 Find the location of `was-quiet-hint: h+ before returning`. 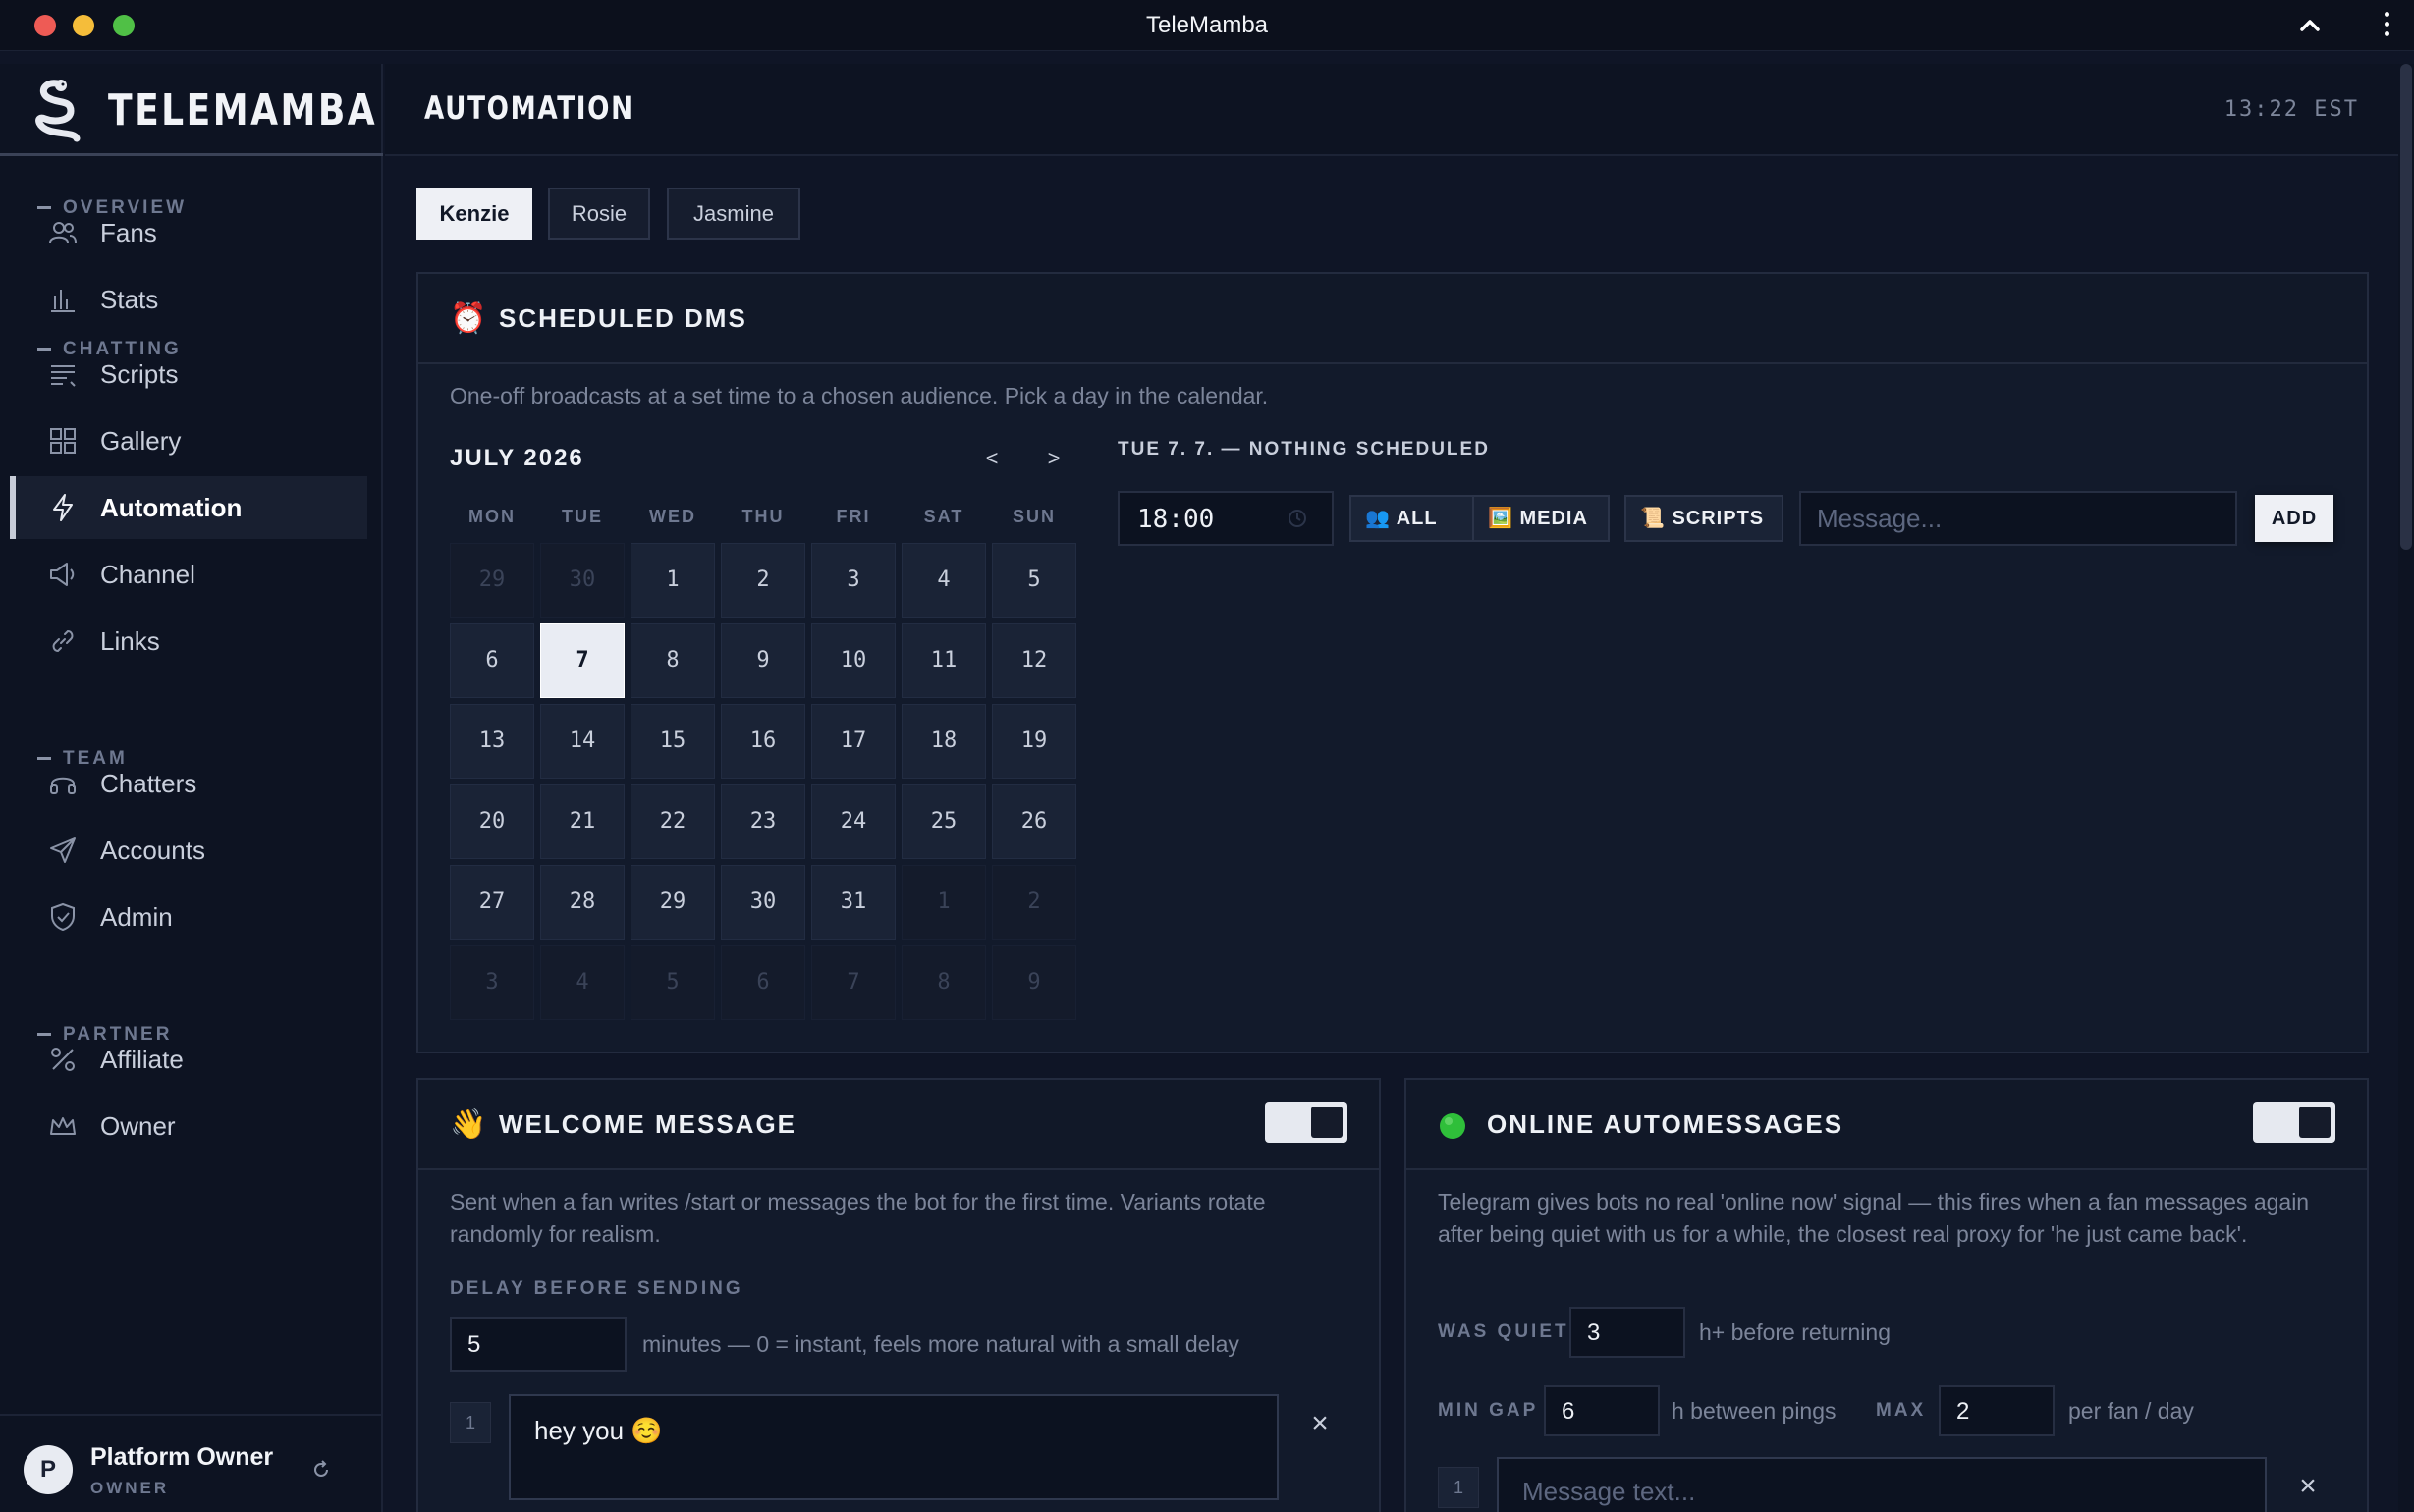

was-quiet-hint: h+ before returning is located at coordinates (1795, 1333).